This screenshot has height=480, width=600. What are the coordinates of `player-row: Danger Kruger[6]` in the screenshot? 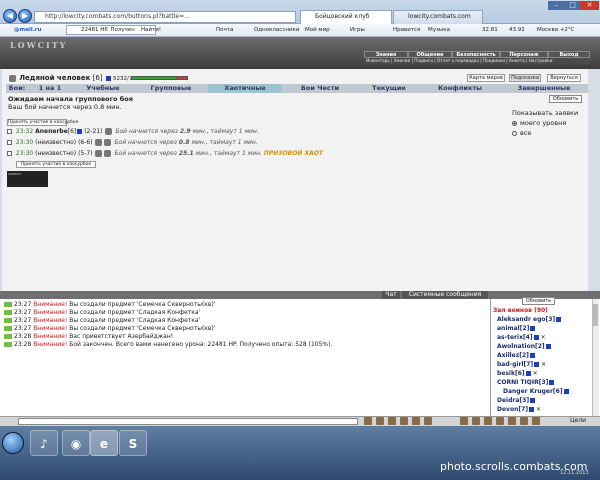 It's located at (536, 391).